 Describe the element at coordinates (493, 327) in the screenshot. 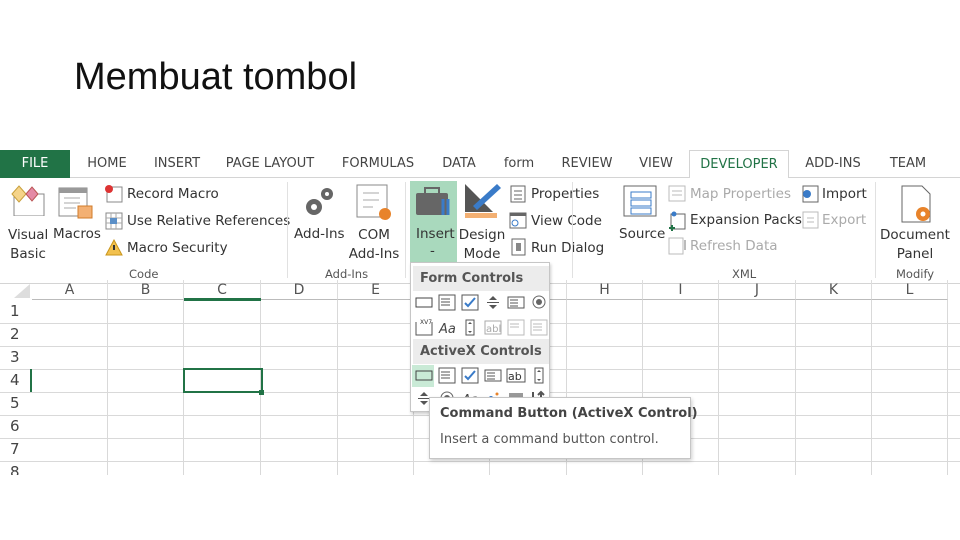

I see `text-field-control-icon: abl` at that location.